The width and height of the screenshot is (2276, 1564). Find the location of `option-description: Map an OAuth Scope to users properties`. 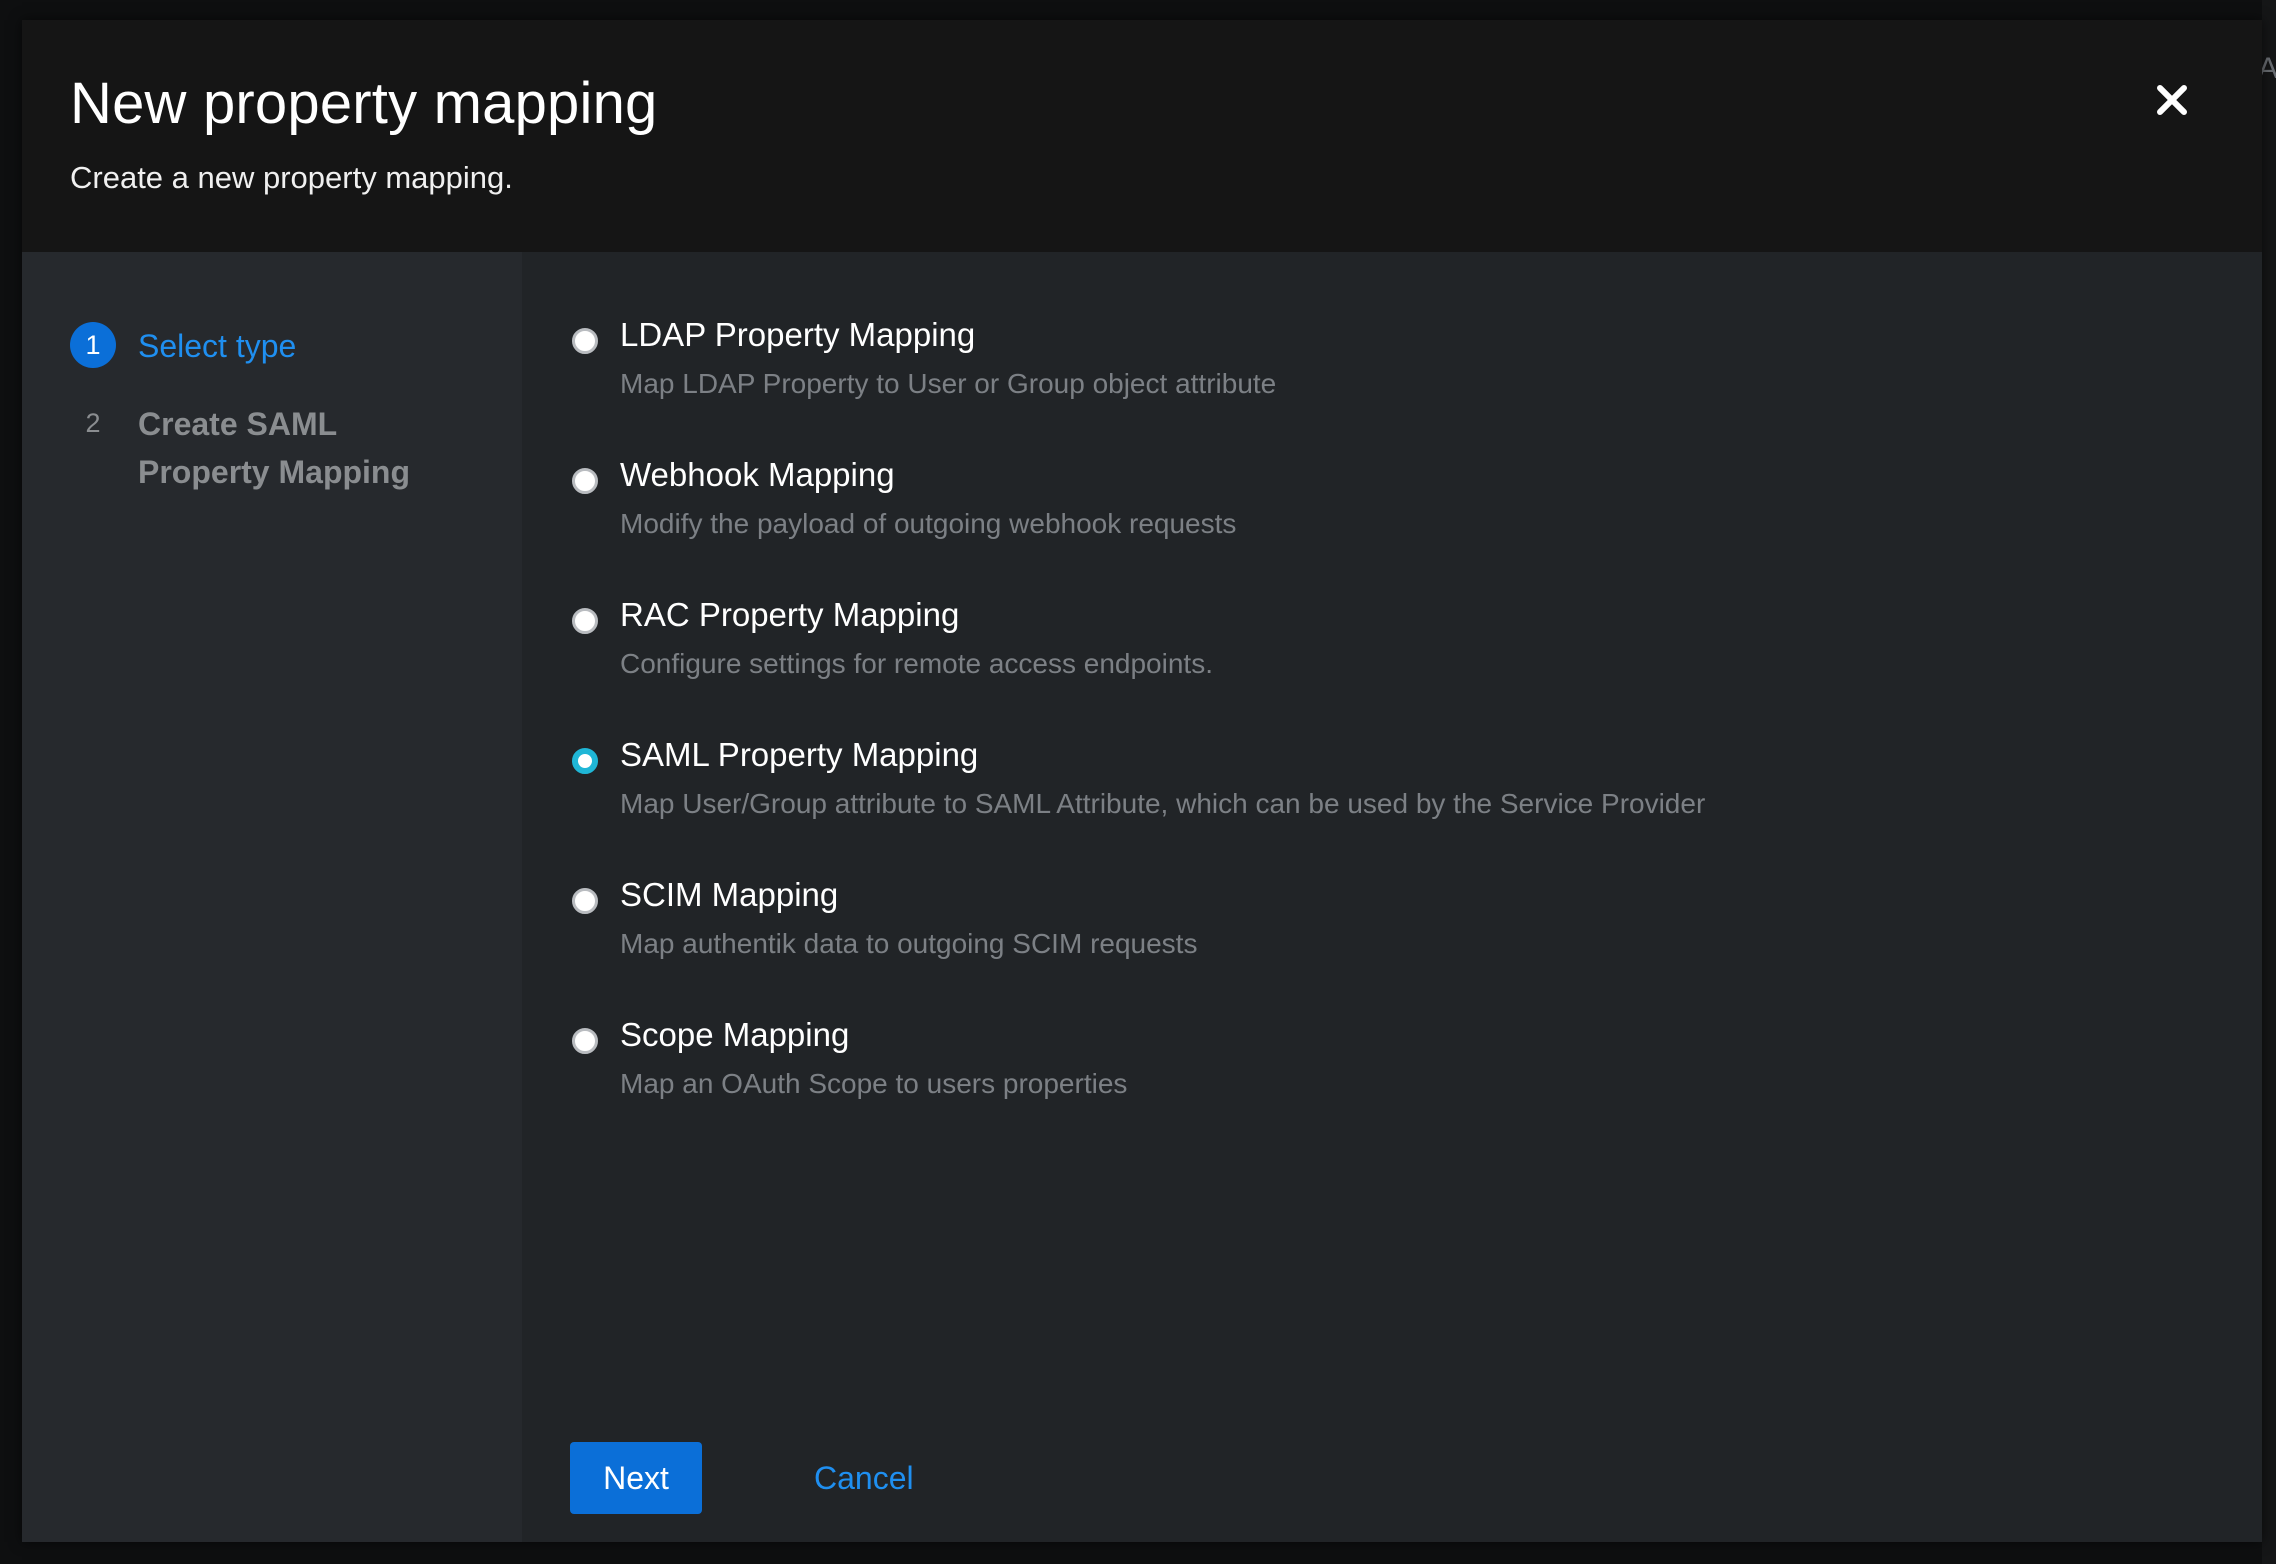

option-description: Map an OAuth Scope to users properties is located at coordinates (874, 1083).